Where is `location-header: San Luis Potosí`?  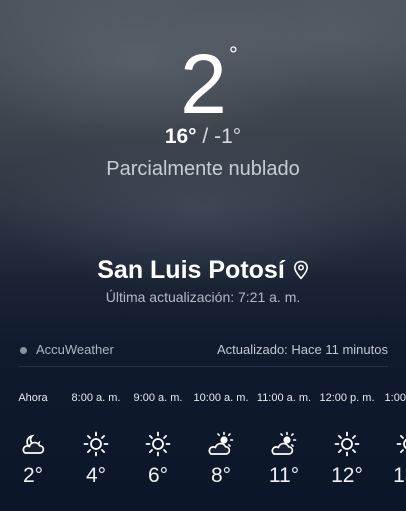
location-header: San Luis Potosí is located at coordinates (203, 270).